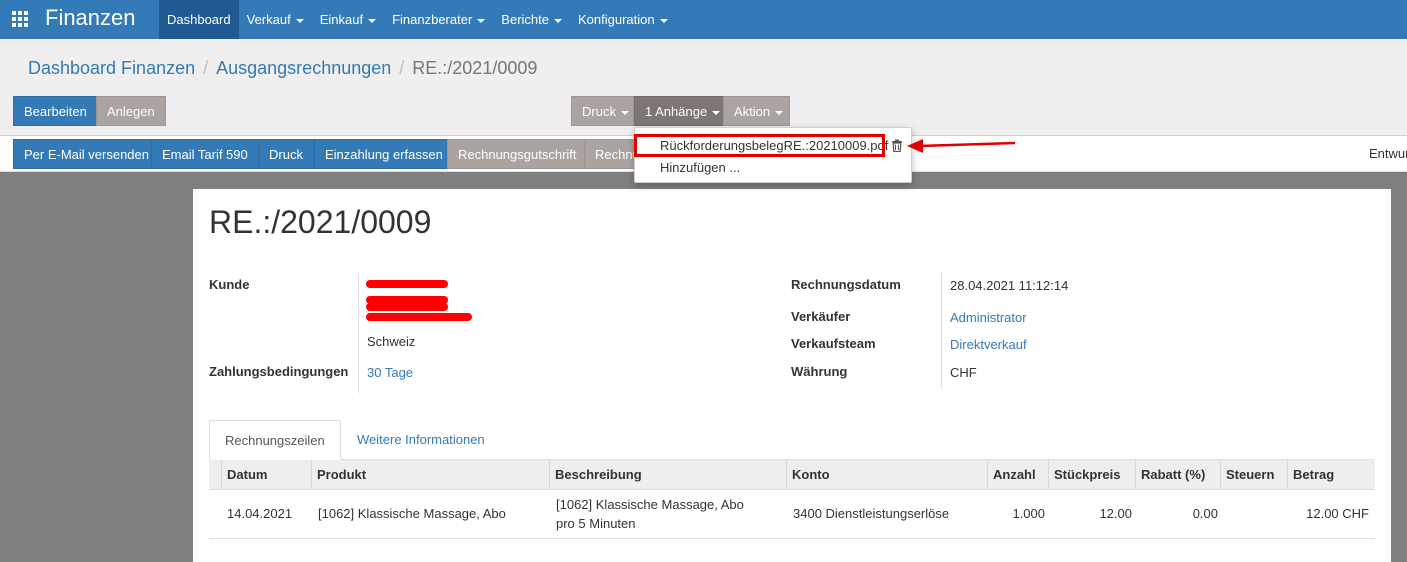 The height and width of the screenshot is (562, 1407). I want to click on annotation-highlight-box, so click(759, 145).